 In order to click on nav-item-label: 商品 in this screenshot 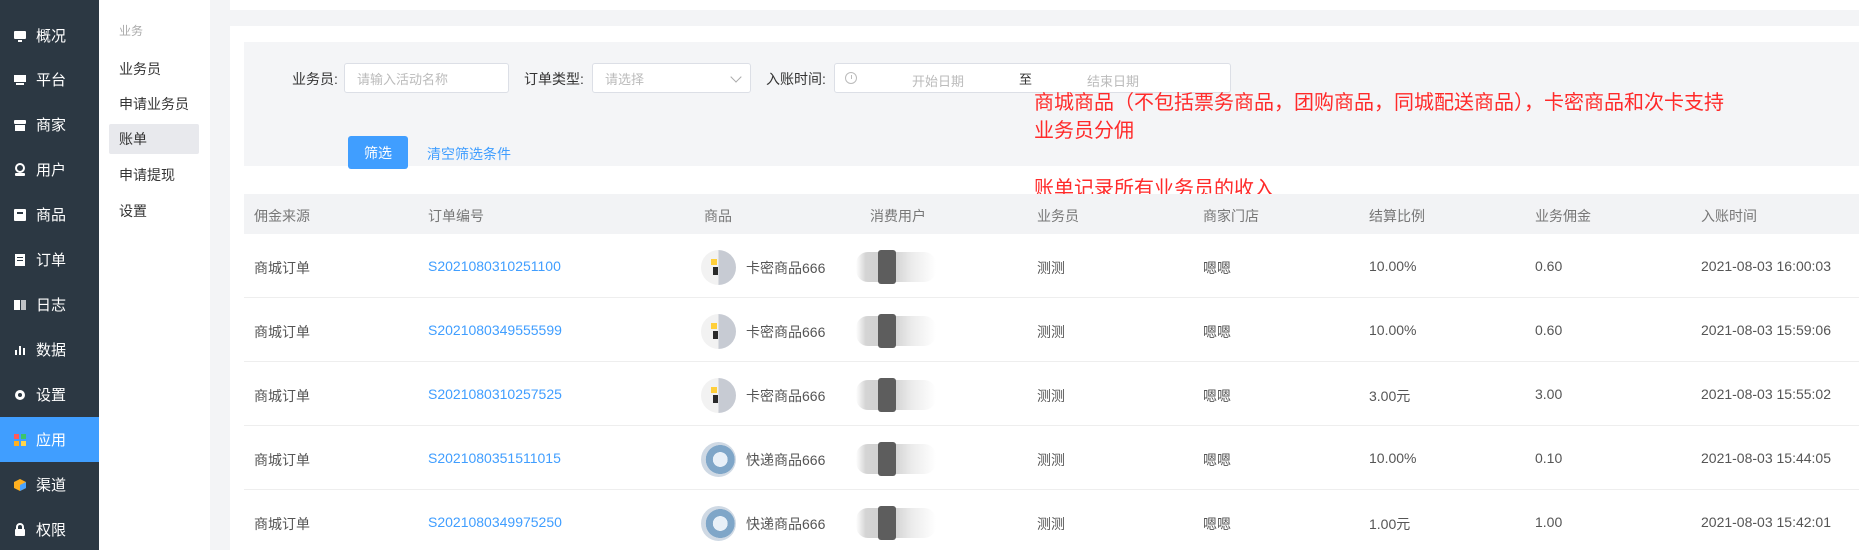, I will do `click(51, 215)`.